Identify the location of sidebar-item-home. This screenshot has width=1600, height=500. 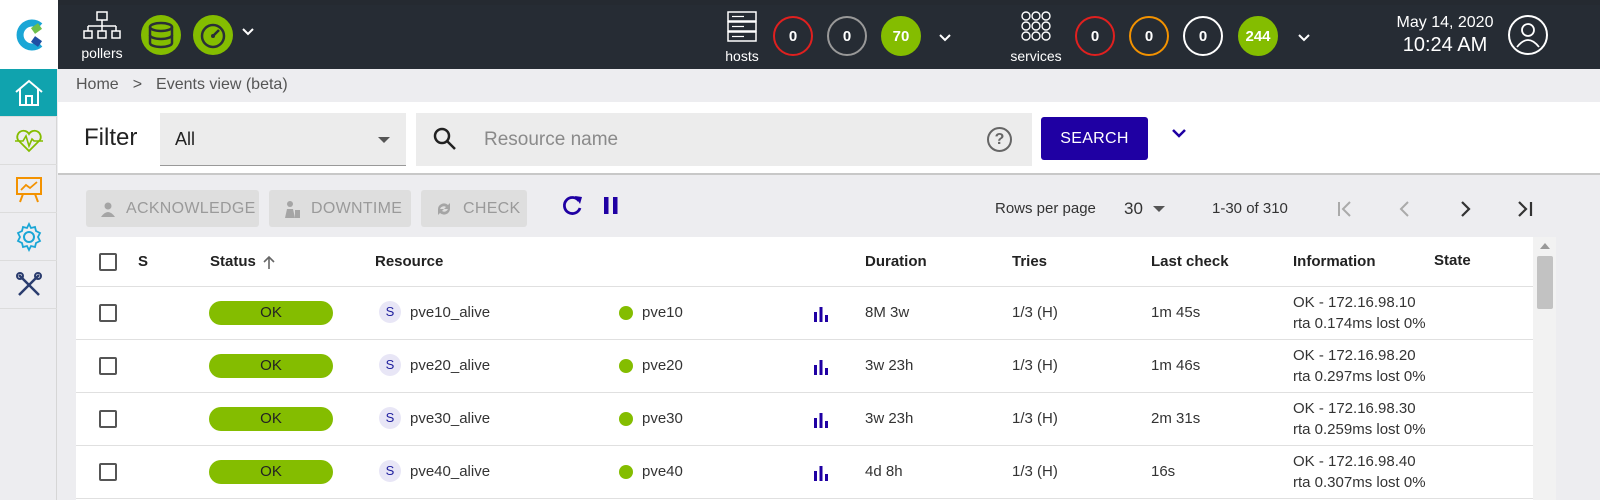
(28, 93).